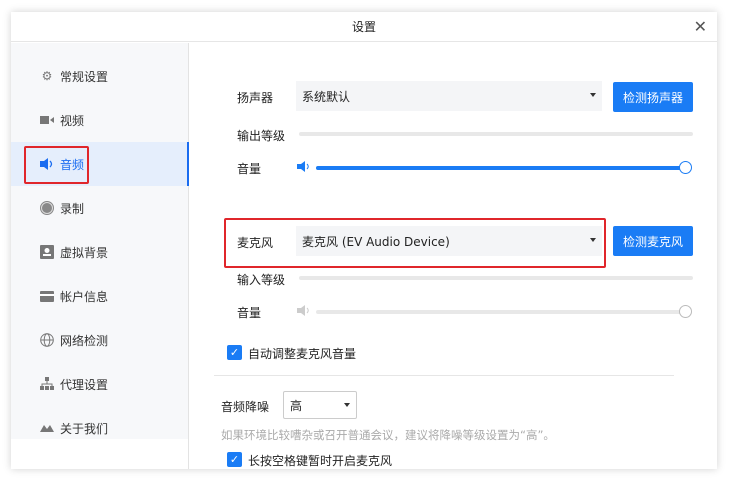 Image resolution: width=735 pixels, height=486 pixels. Describe the element at coordinates (84, 76) in the screenshot. I see `sidebar-item-label: 常规设置` at that location.